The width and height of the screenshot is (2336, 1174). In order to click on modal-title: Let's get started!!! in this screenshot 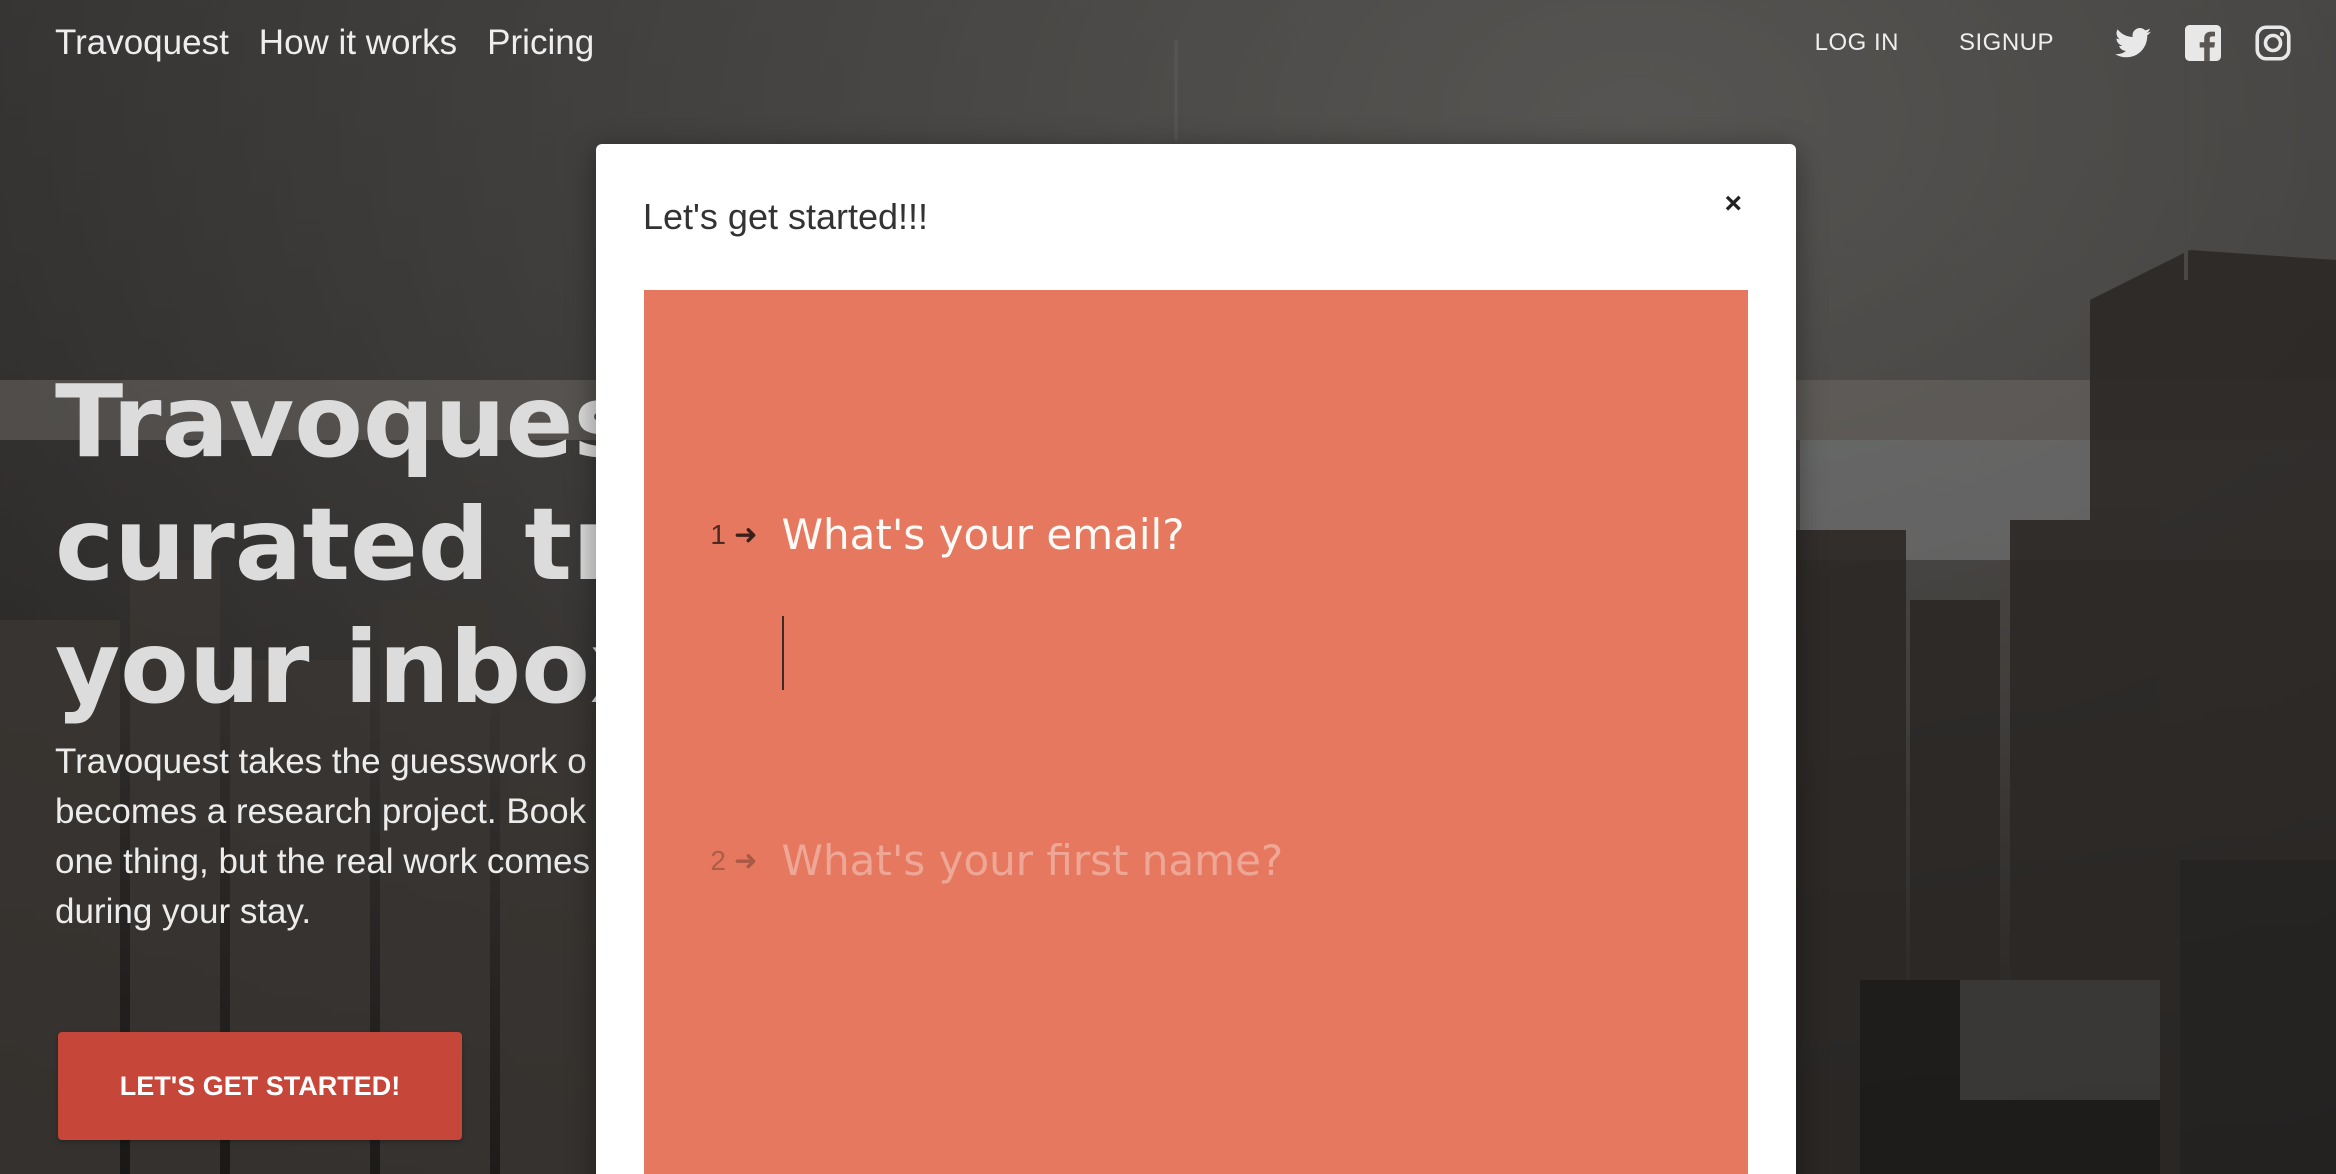, I will do `click(786, 216)`.